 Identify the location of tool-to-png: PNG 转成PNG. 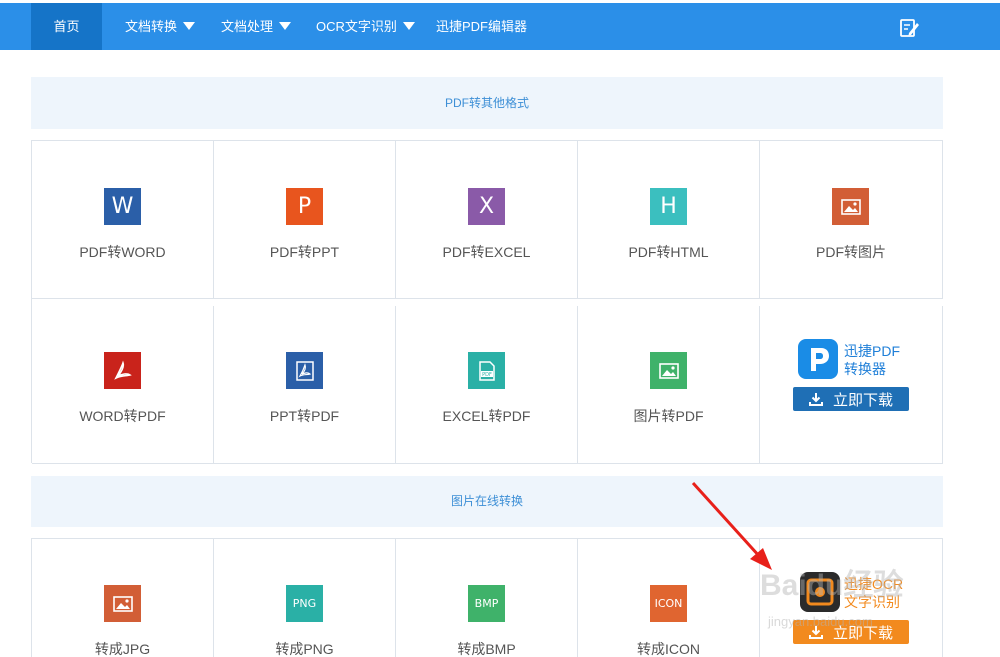
(305, 598).